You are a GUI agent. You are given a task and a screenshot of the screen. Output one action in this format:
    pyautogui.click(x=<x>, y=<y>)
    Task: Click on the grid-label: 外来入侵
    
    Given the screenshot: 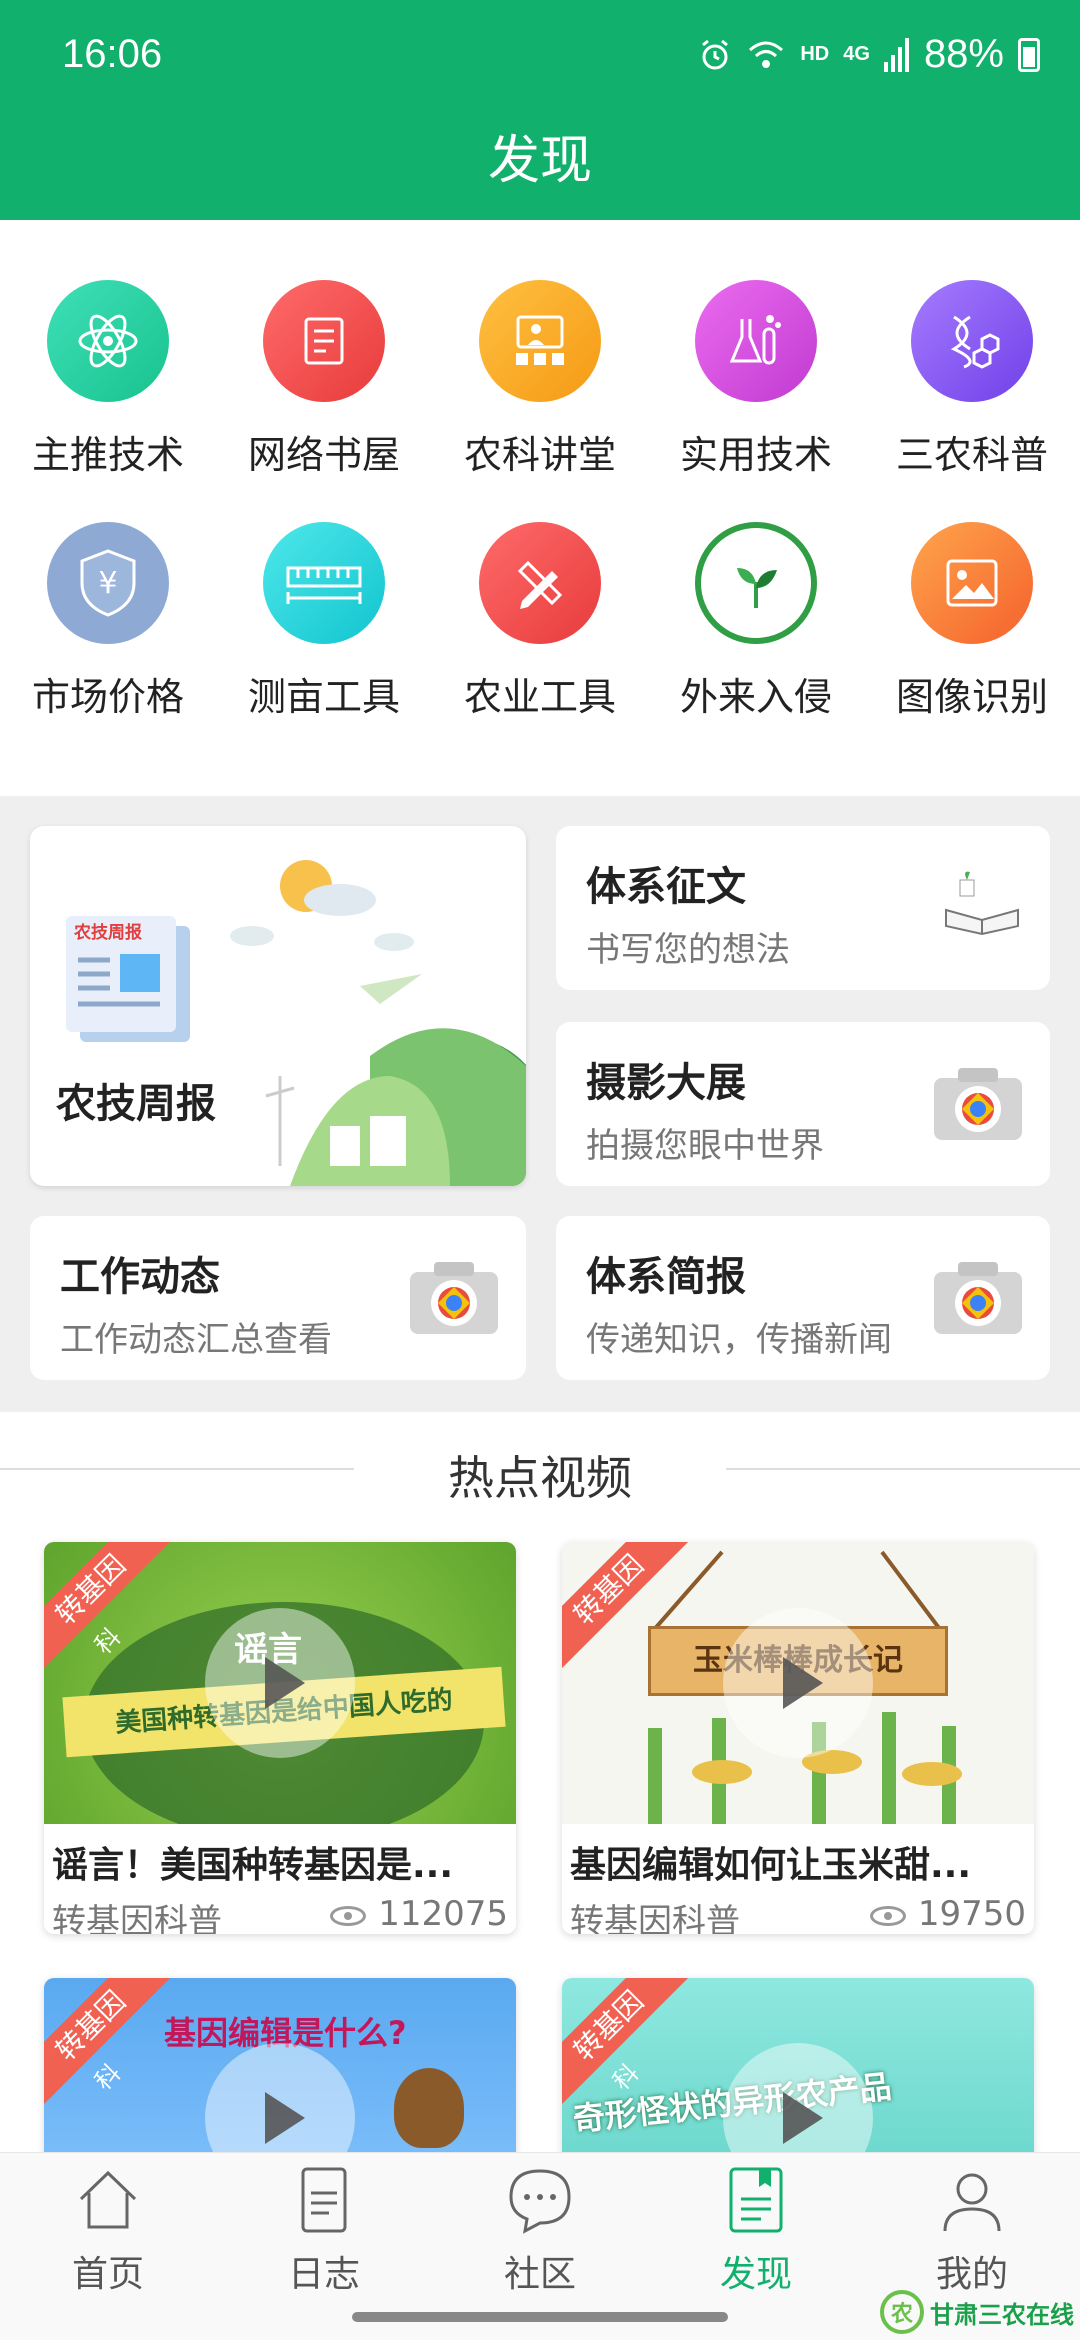 What is the action you would take?
    pyautogui.click(x=755, y=697)
    